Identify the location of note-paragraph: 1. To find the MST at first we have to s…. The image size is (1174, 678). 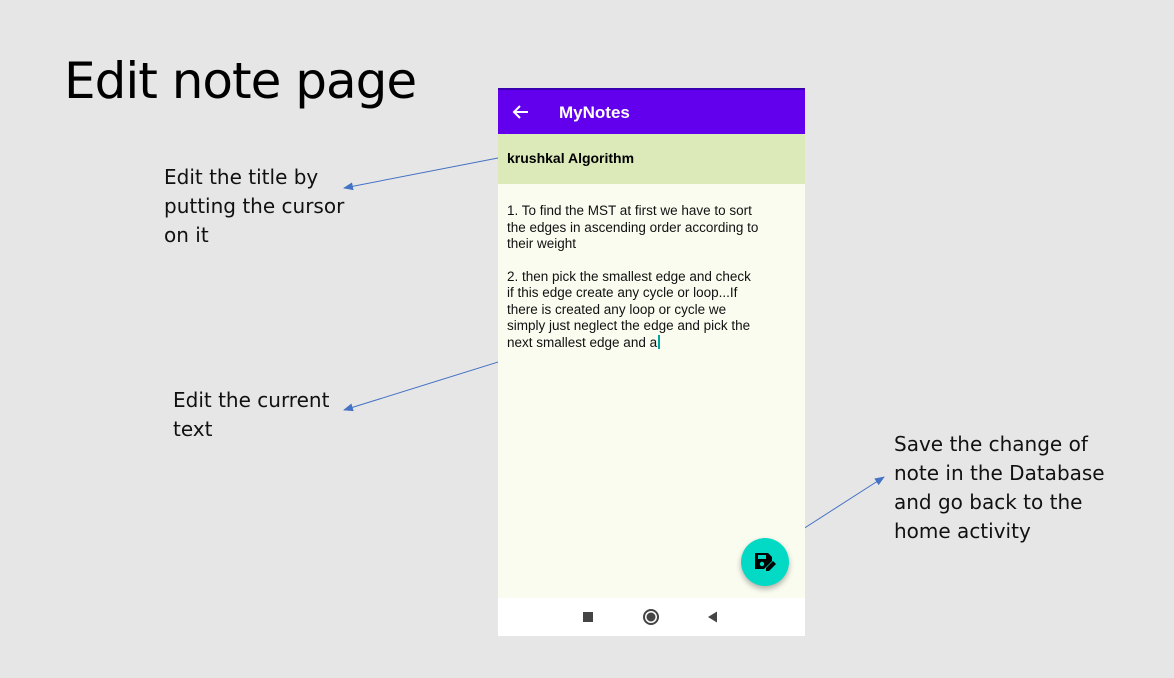
(633, 227).